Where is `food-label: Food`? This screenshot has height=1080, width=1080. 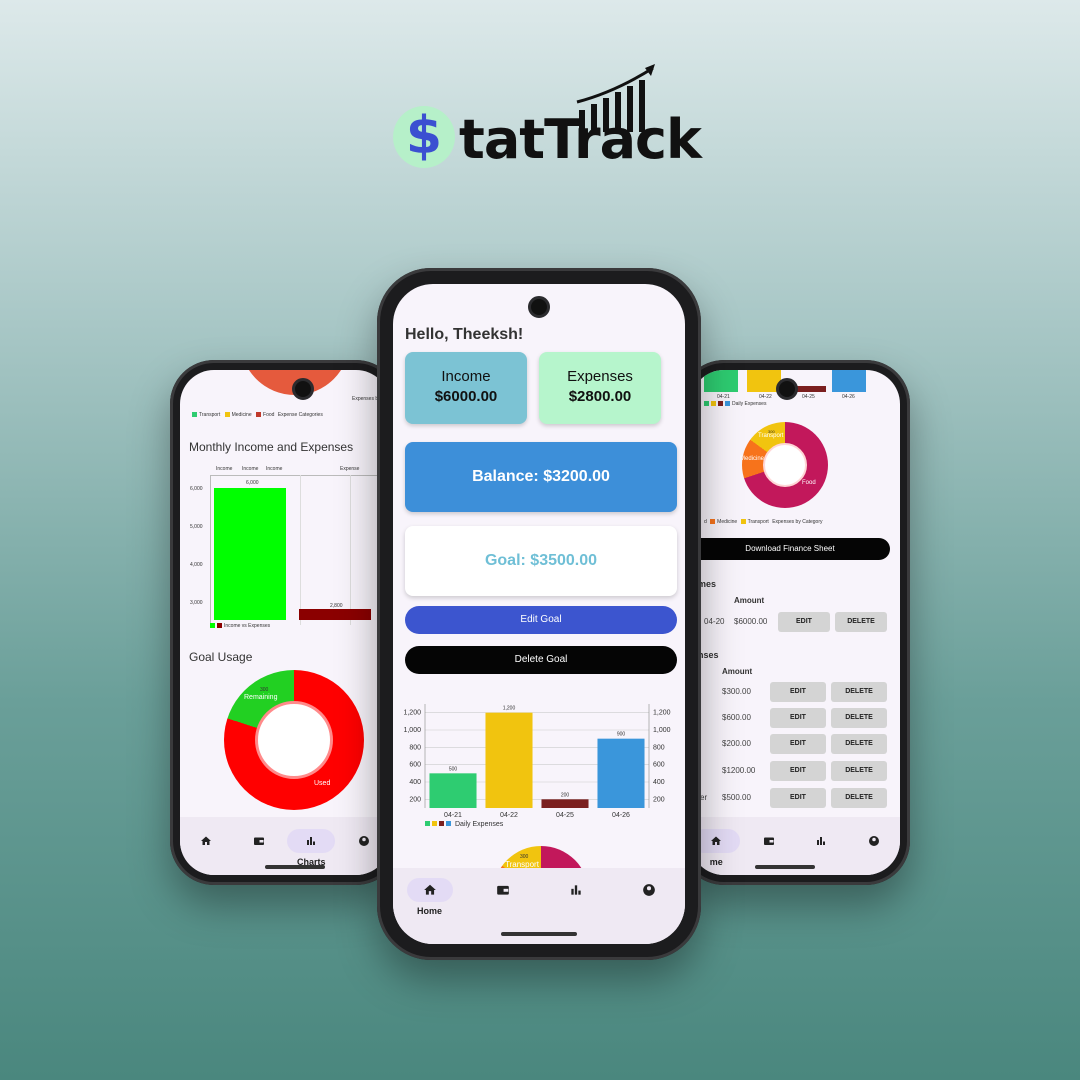 food-label: Food is located at coordinates (809, 483).